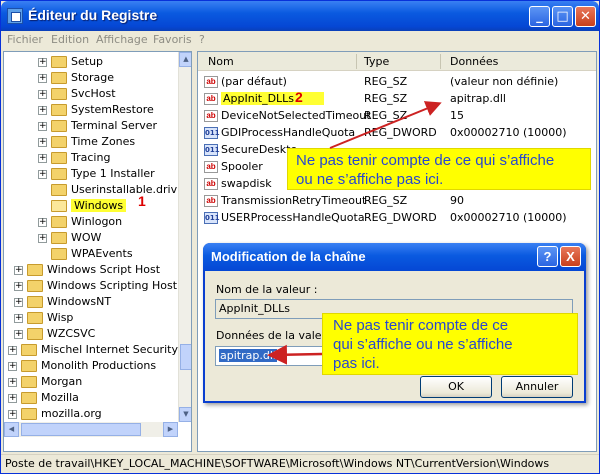 The width and height of the screenshot is (600, 474). I want to click on tree-item: + SystemRestore, so click(96, 110).